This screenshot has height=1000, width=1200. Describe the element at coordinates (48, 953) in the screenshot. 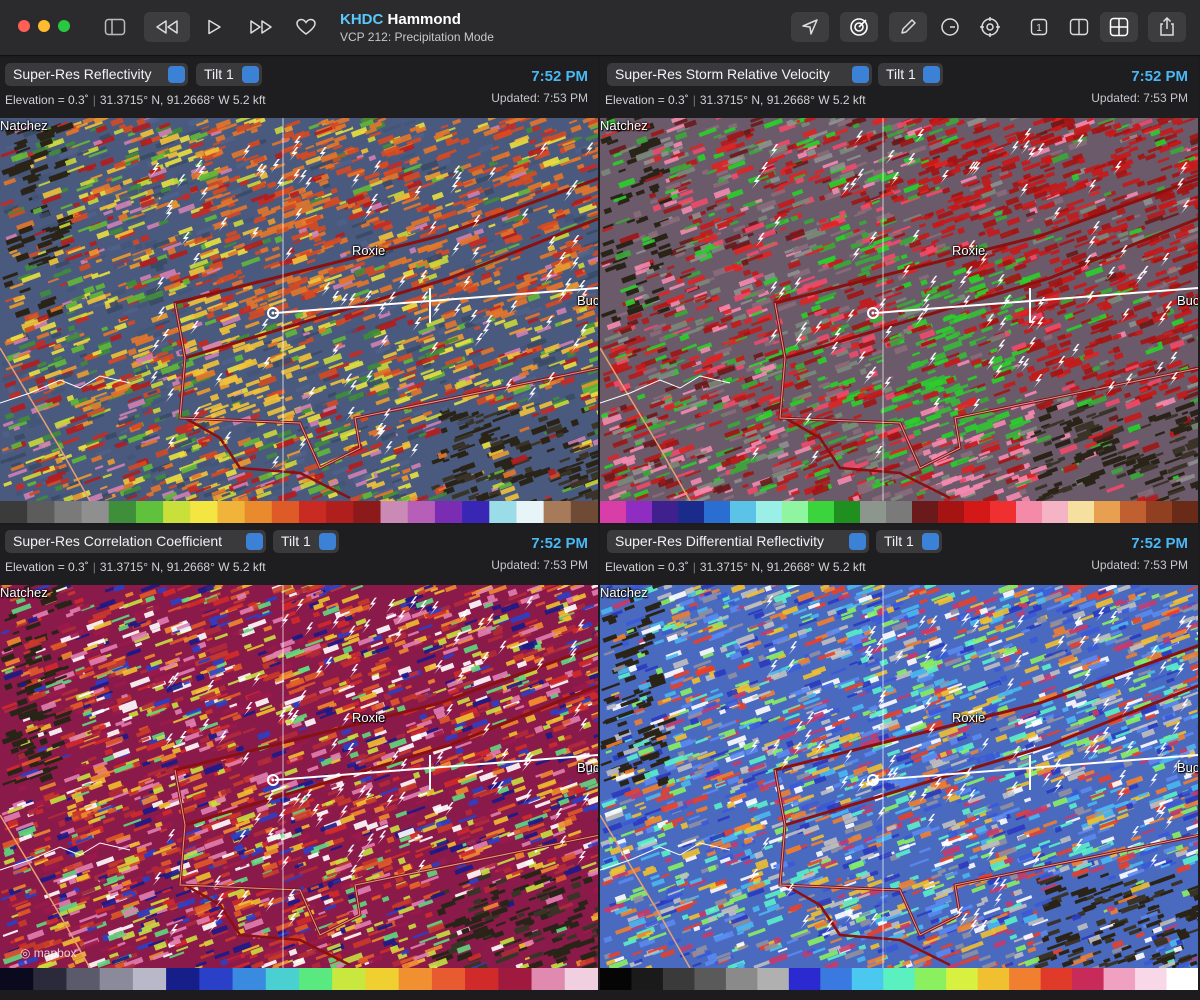

I see `mapbox-attribution-logo: ◎ mapbox` at that location.